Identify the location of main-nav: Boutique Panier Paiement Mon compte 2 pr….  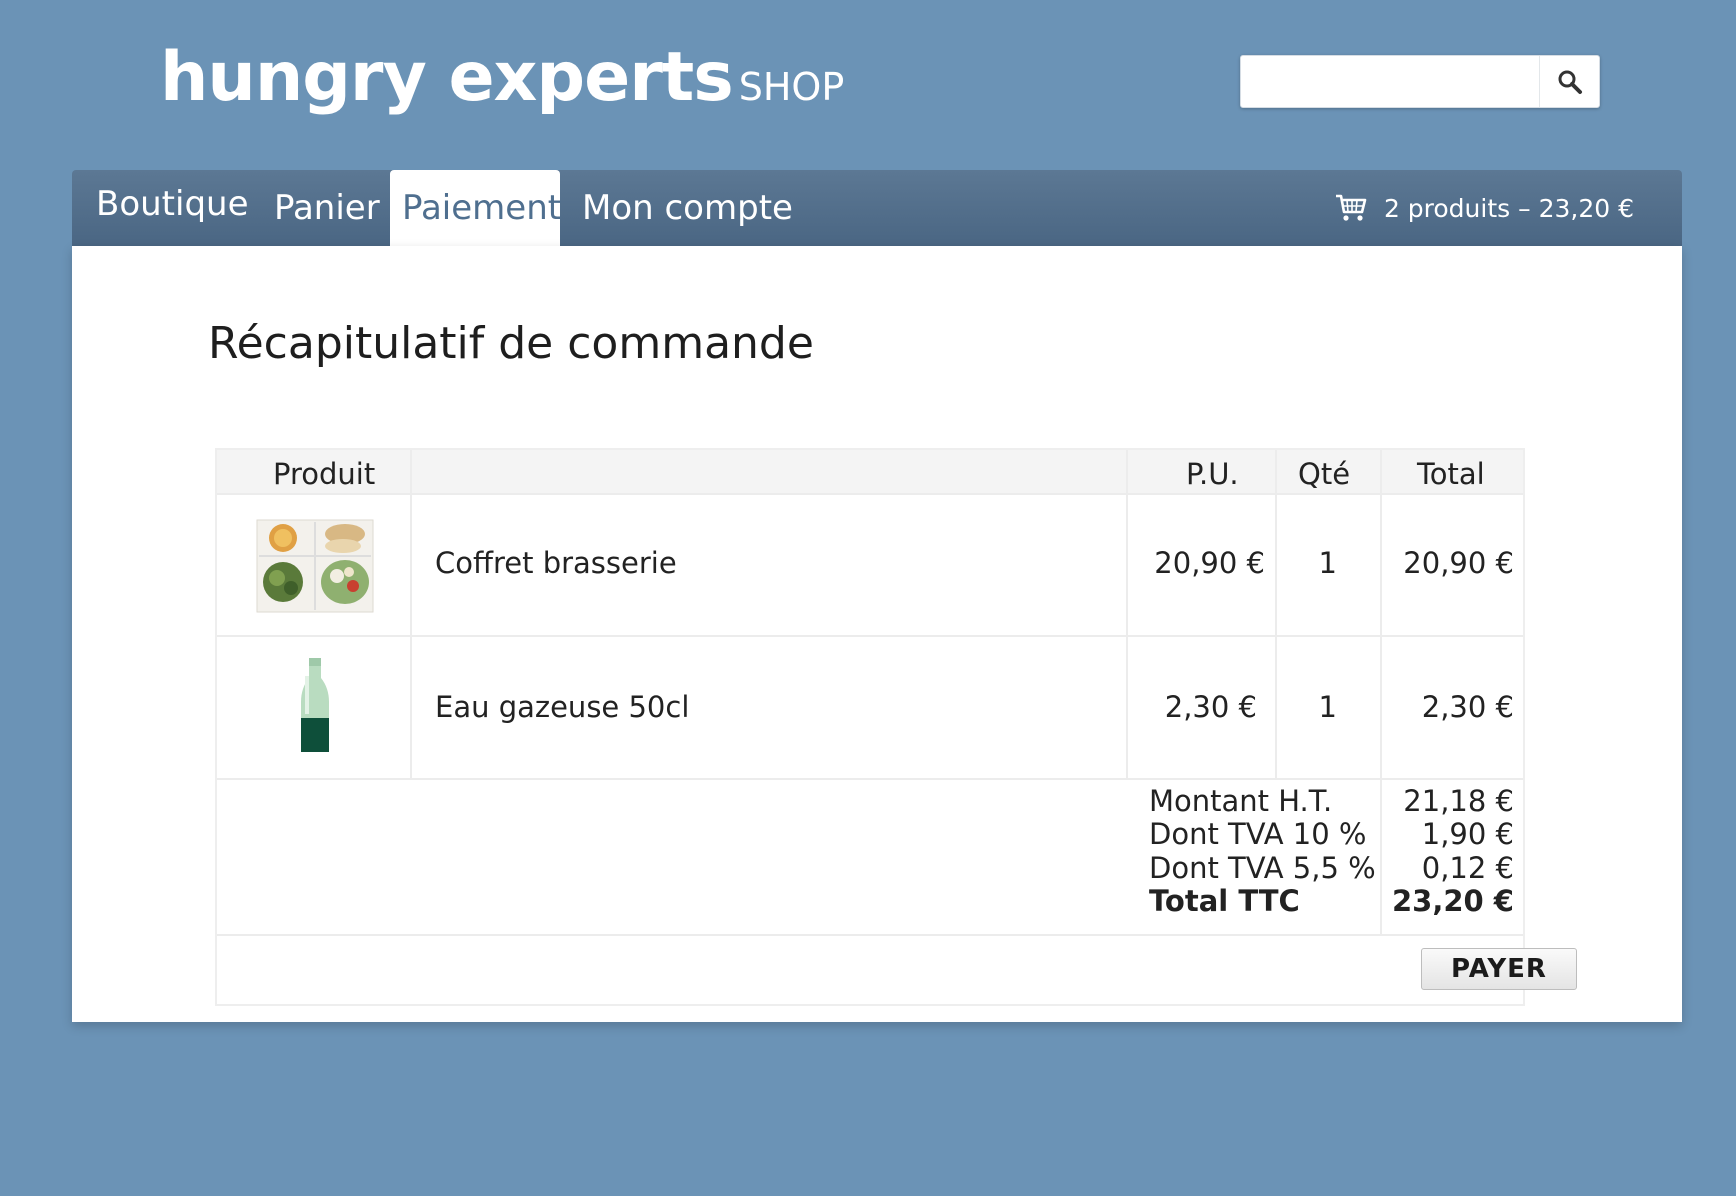
(877, 208).